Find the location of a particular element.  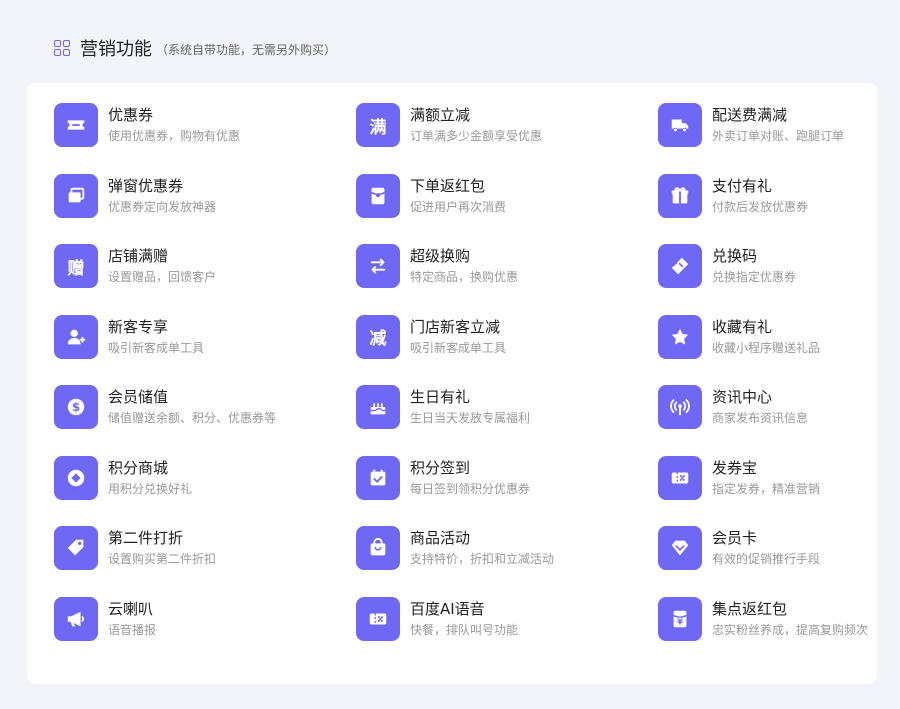

feature-item: 兑换码 兑换指定优惠券 is located at coordinates (758, 279).